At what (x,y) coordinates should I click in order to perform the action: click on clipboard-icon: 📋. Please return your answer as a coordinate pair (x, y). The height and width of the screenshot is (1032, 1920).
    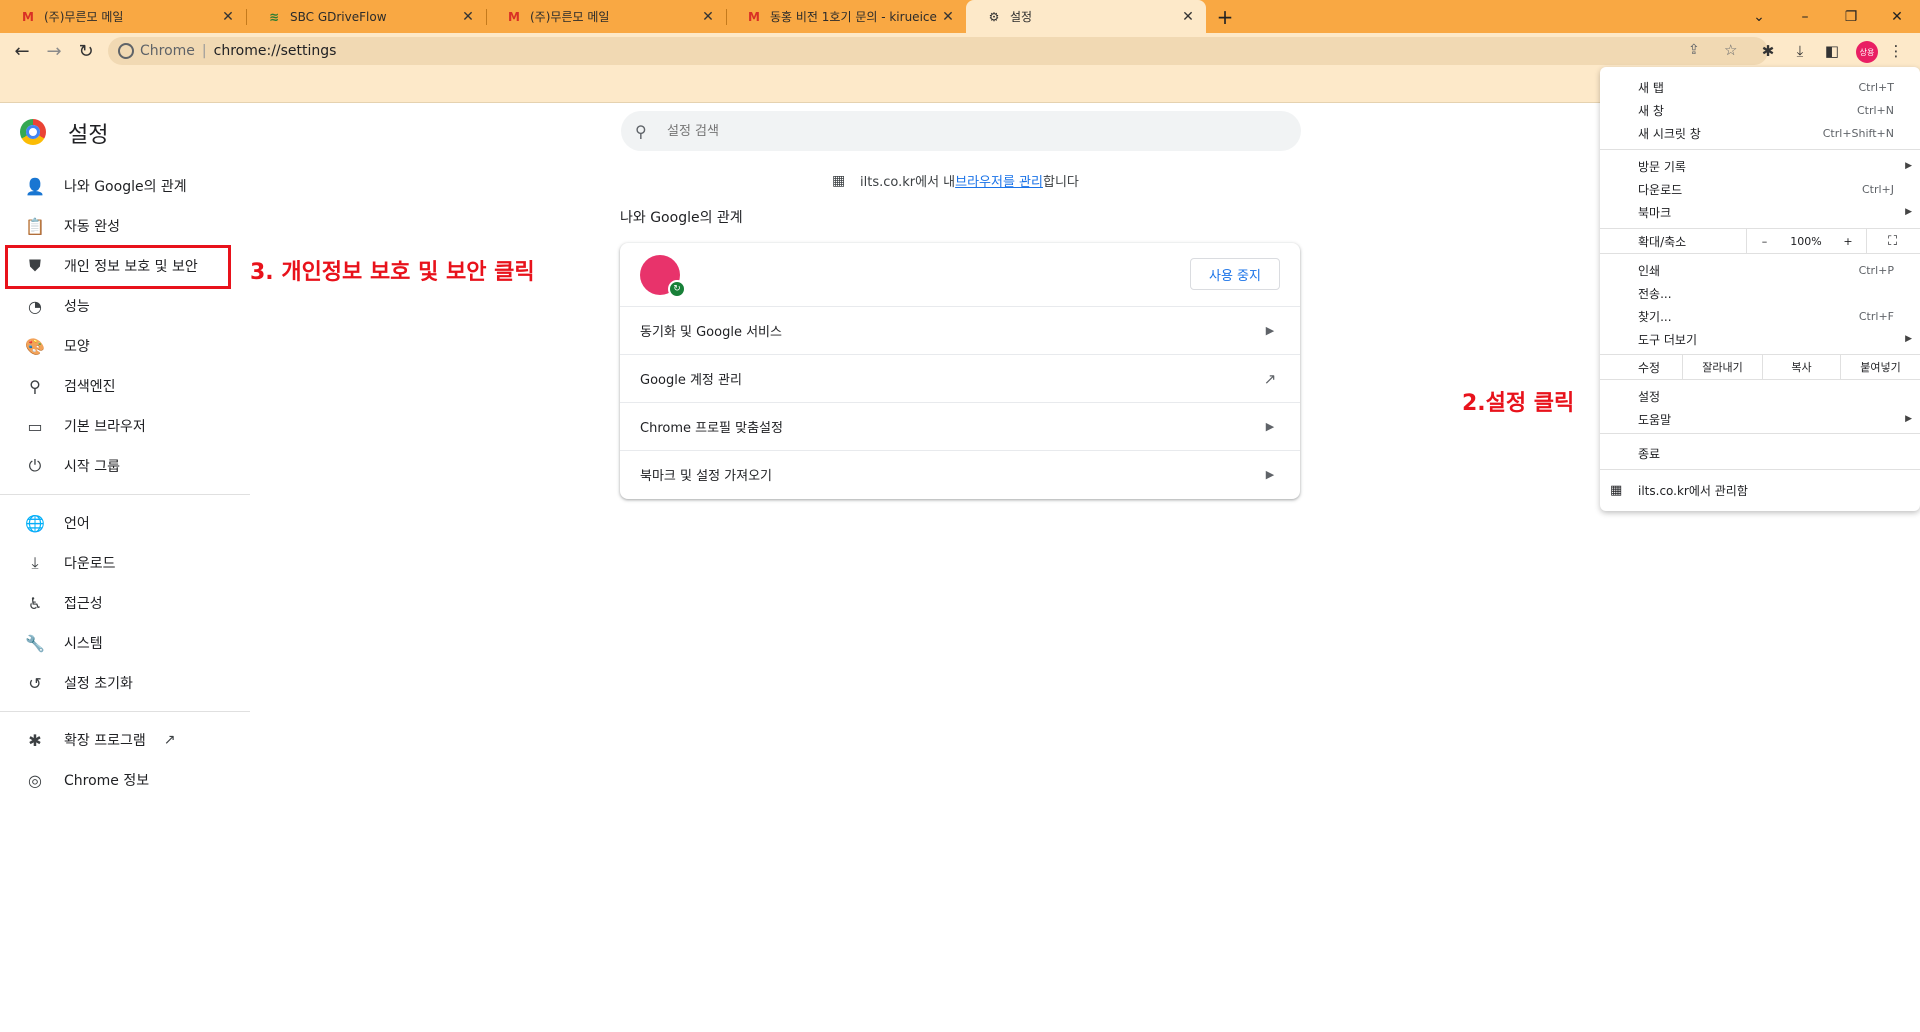
    Looking at the image, I should click on (35, 226).